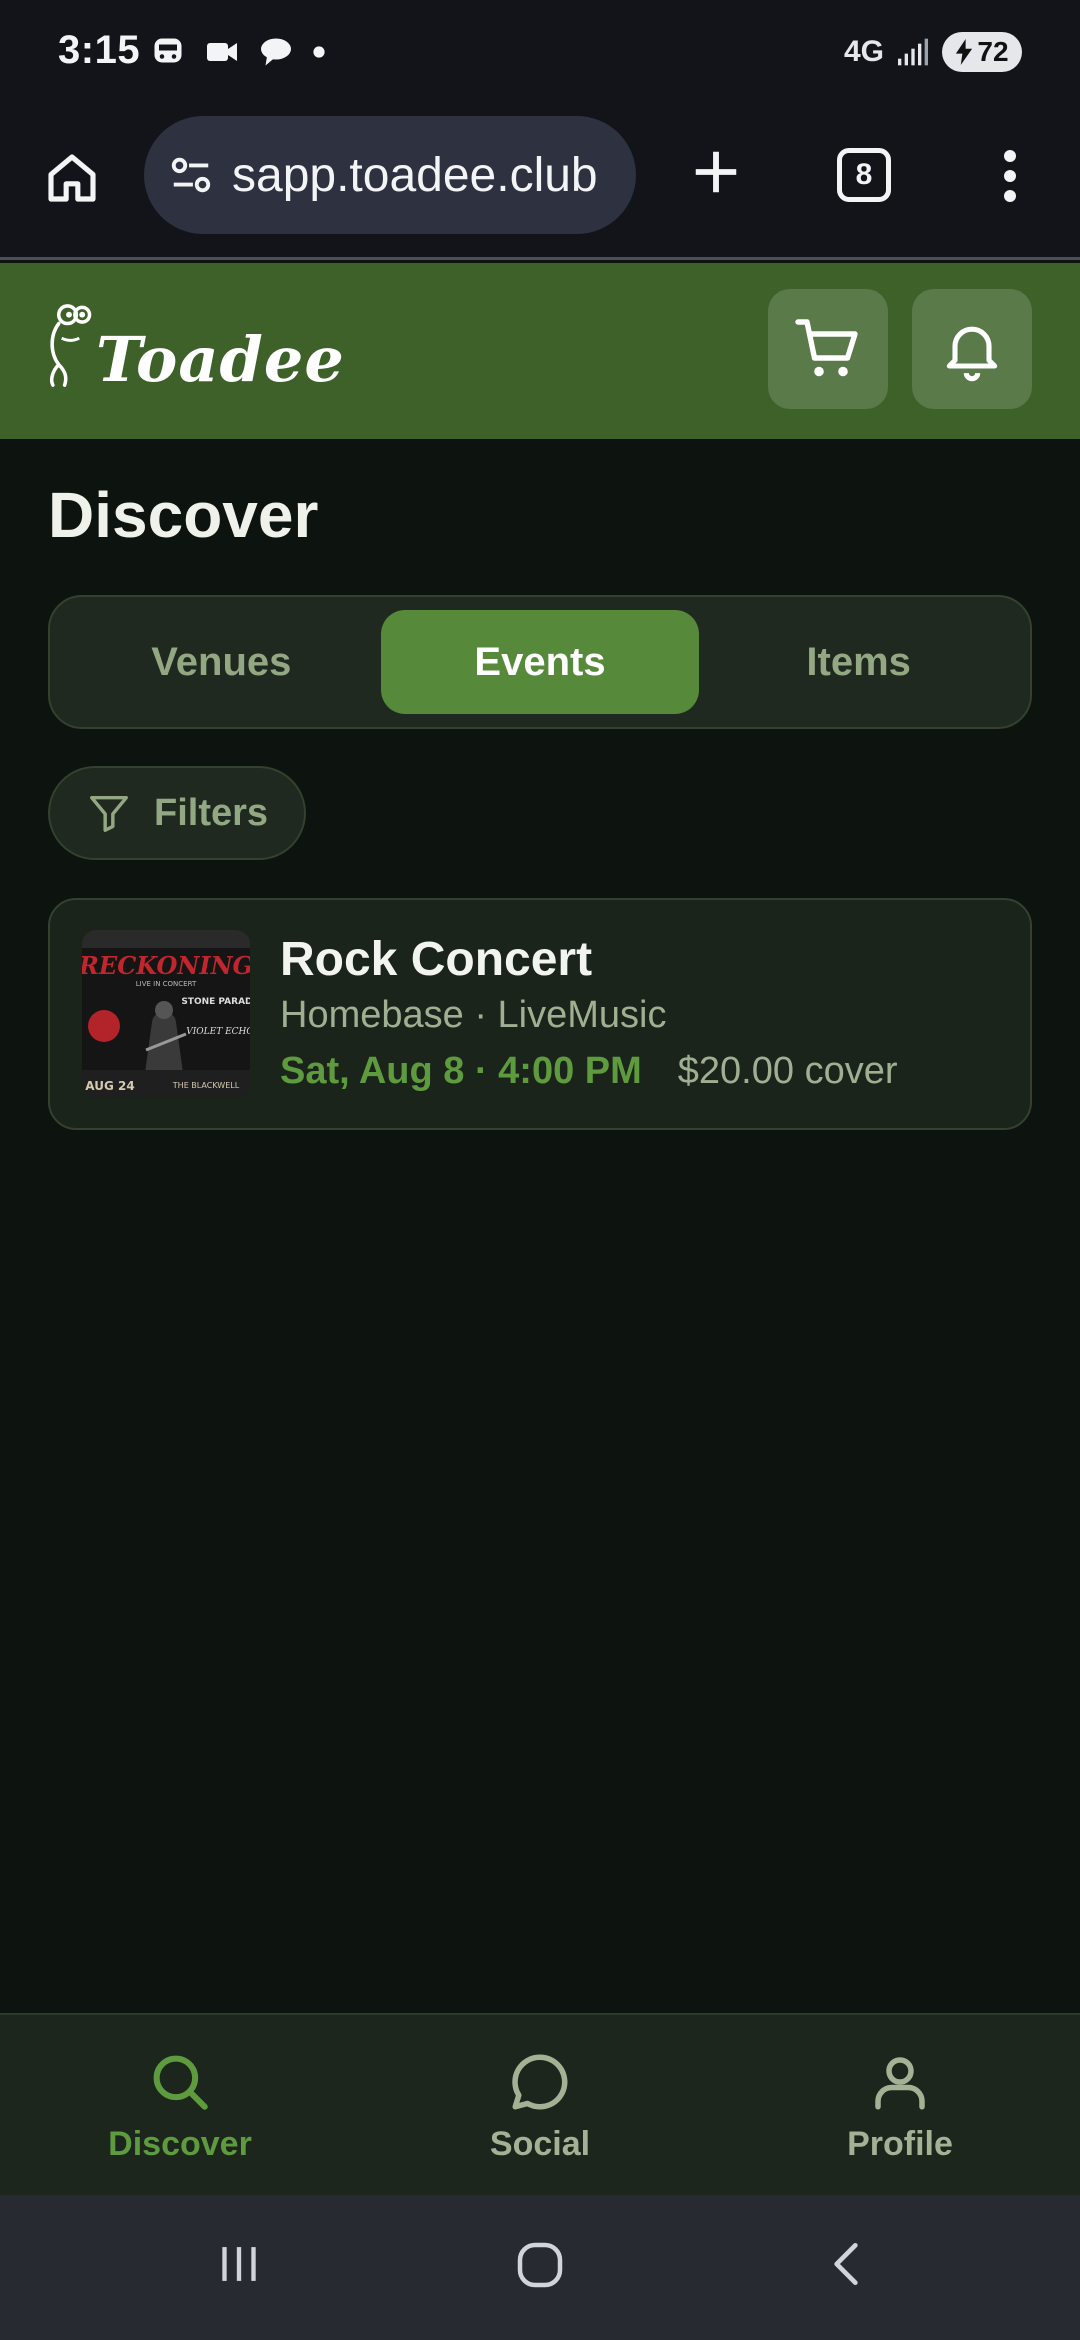 The width and height of the screenshot is (1080, 2340). I want to click on nav-profile-label: Profile, so click(900, 2143).